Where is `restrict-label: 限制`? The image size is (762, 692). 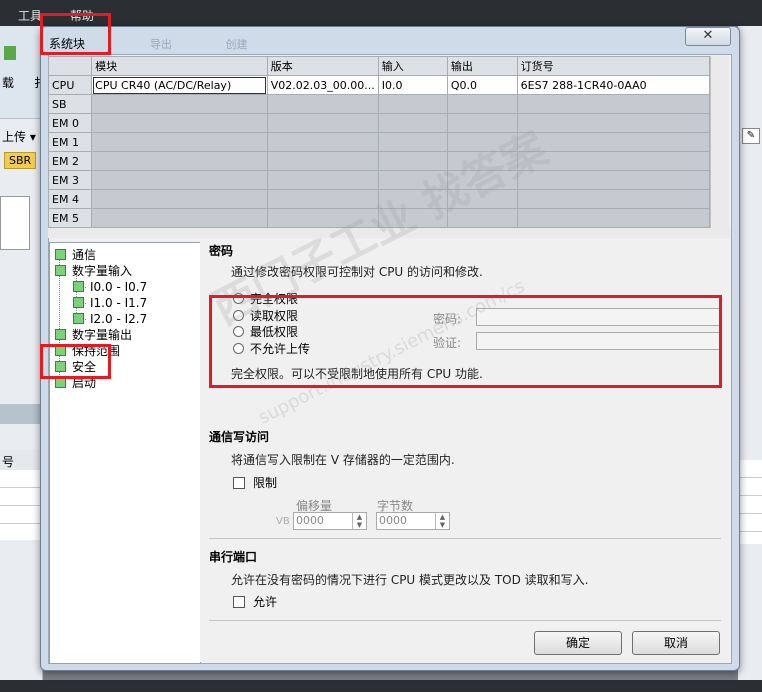 restrict-label: 限制 is located at coordinates (265, 483).